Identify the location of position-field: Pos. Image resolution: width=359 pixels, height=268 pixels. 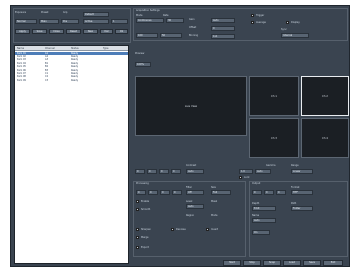
(70, 21).